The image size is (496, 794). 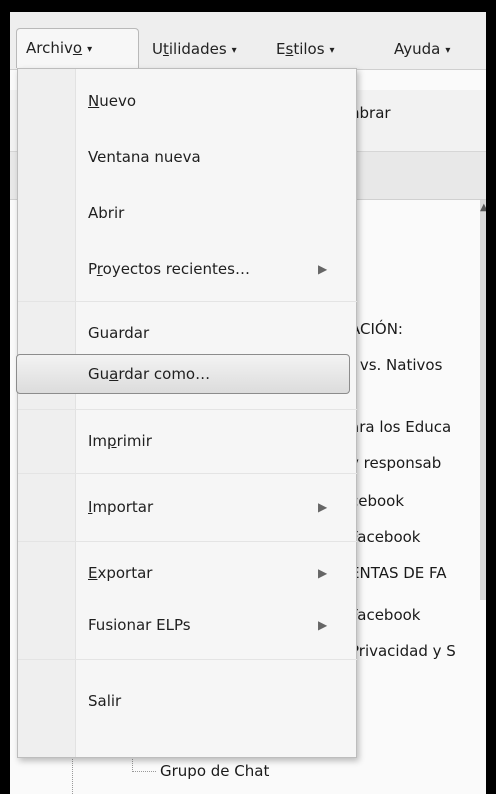 I want to click on menu-archivo-label: Archivo, so click(x=54, y=48).